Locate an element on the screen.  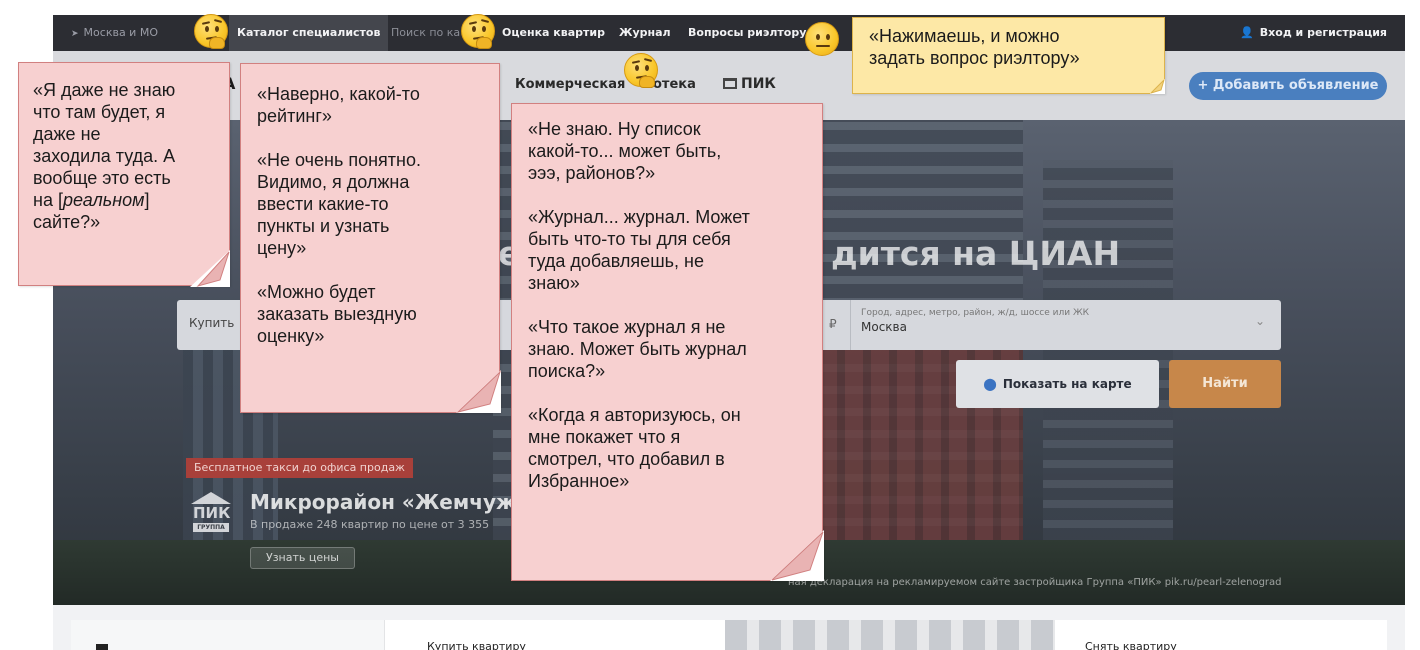
nav-apartment-valuation: Оценка квартир is located at coordinates (553, 33).